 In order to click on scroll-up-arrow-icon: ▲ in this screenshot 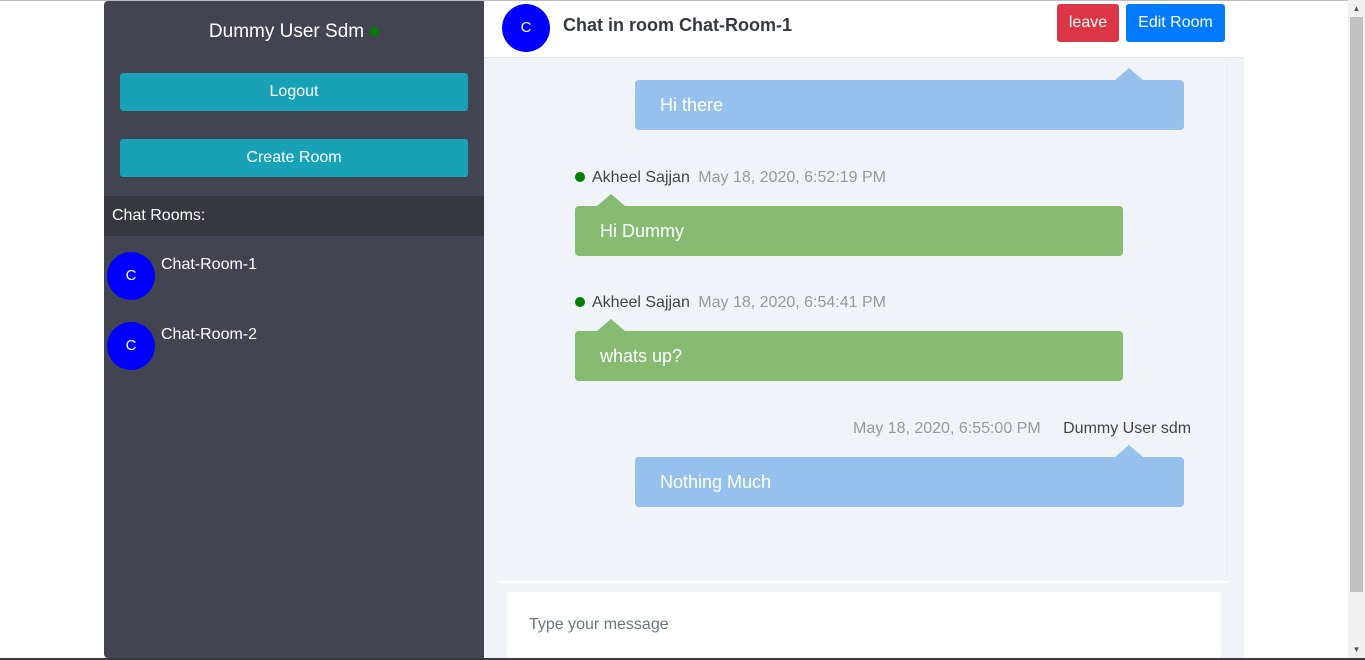, I will do `click(1227, 66)`.